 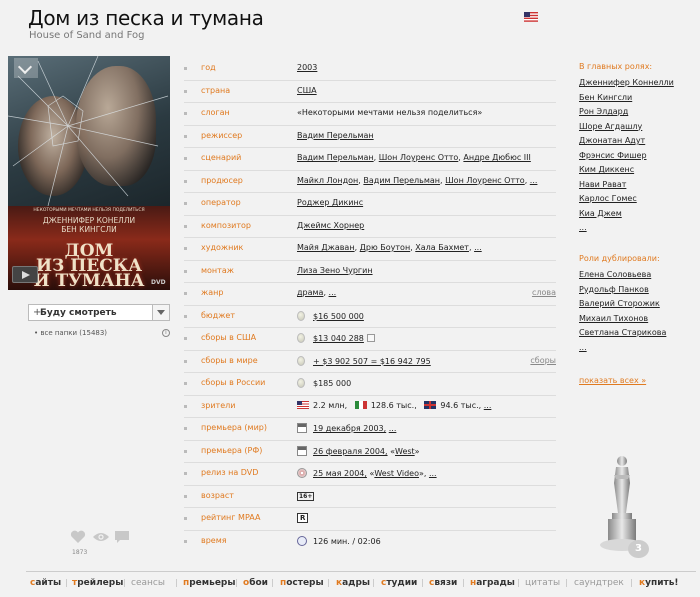 I want to click on actor-link: Ким Диккенс, so click(x=636, y=172).